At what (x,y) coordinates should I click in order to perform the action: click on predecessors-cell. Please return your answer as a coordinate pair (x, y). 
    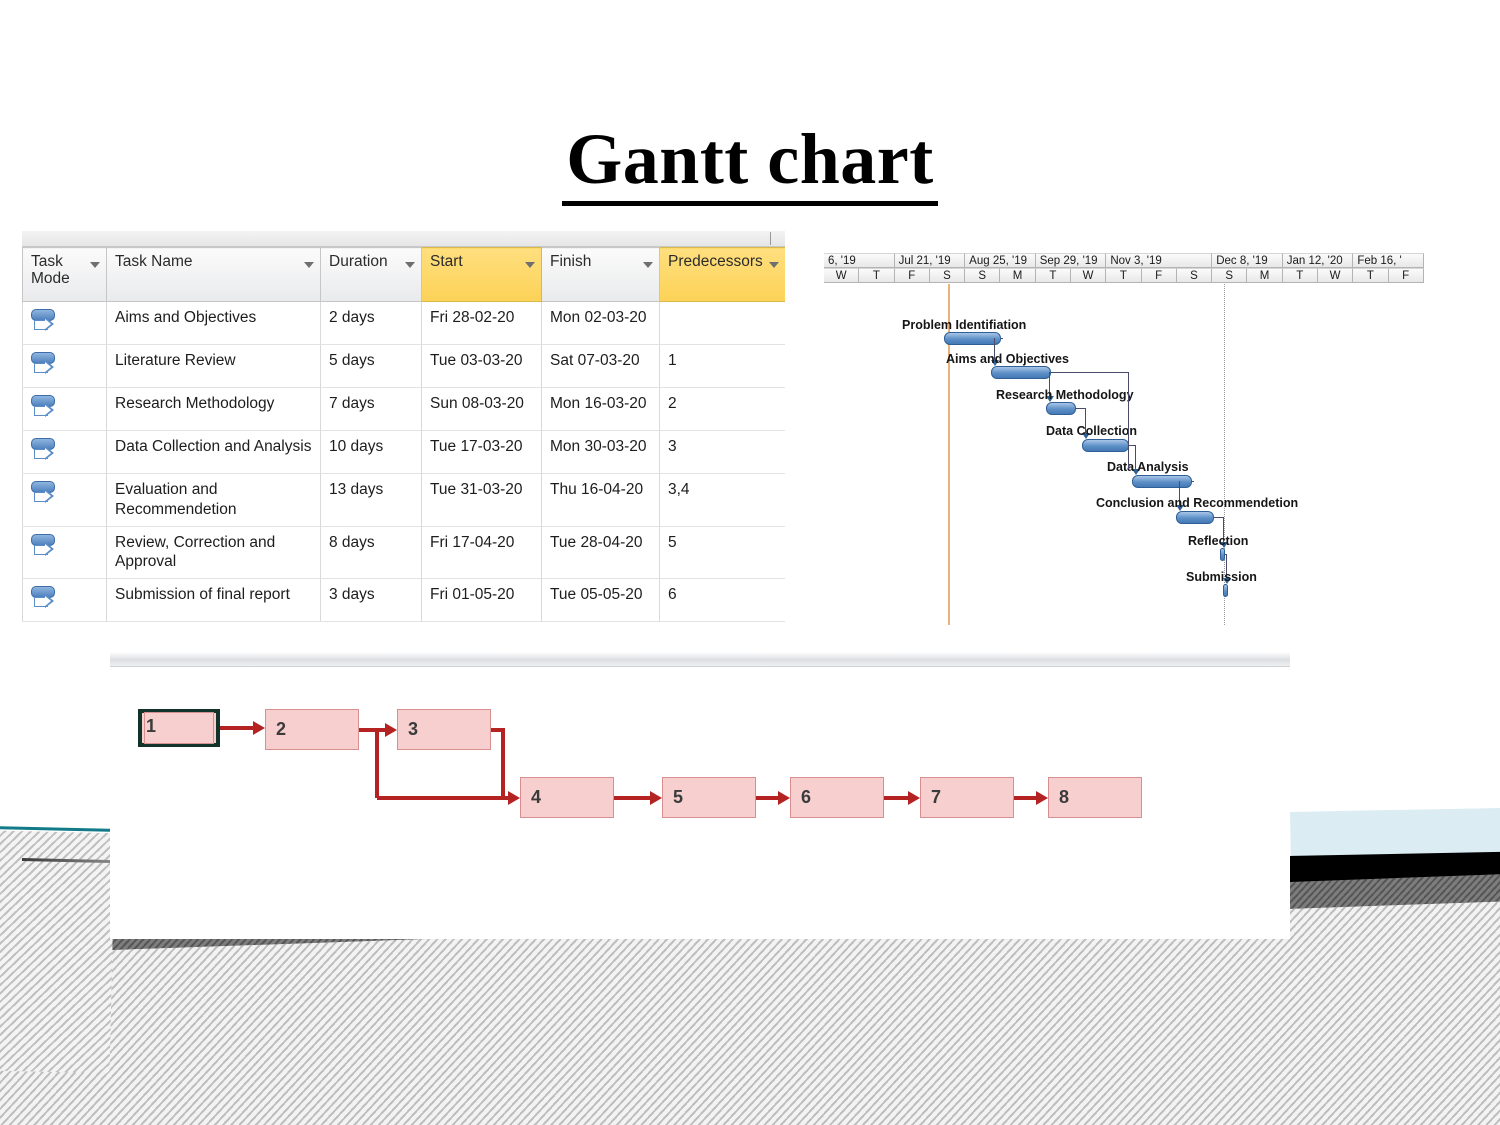
    Looking at the image, I should click on (722, 323).